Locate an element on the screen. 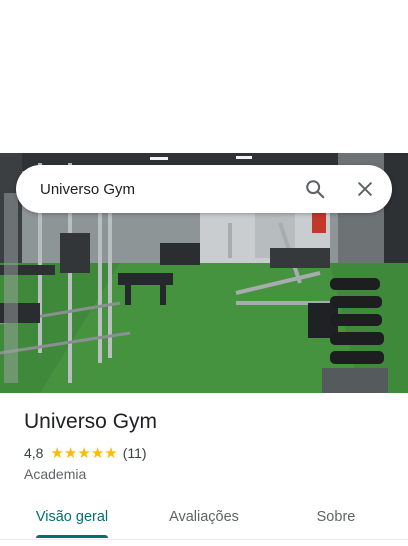 This screenshot has height=546, width=408. rating-stars: ★ ★ ★ ★ ★ is located at coordinates (83, 453).